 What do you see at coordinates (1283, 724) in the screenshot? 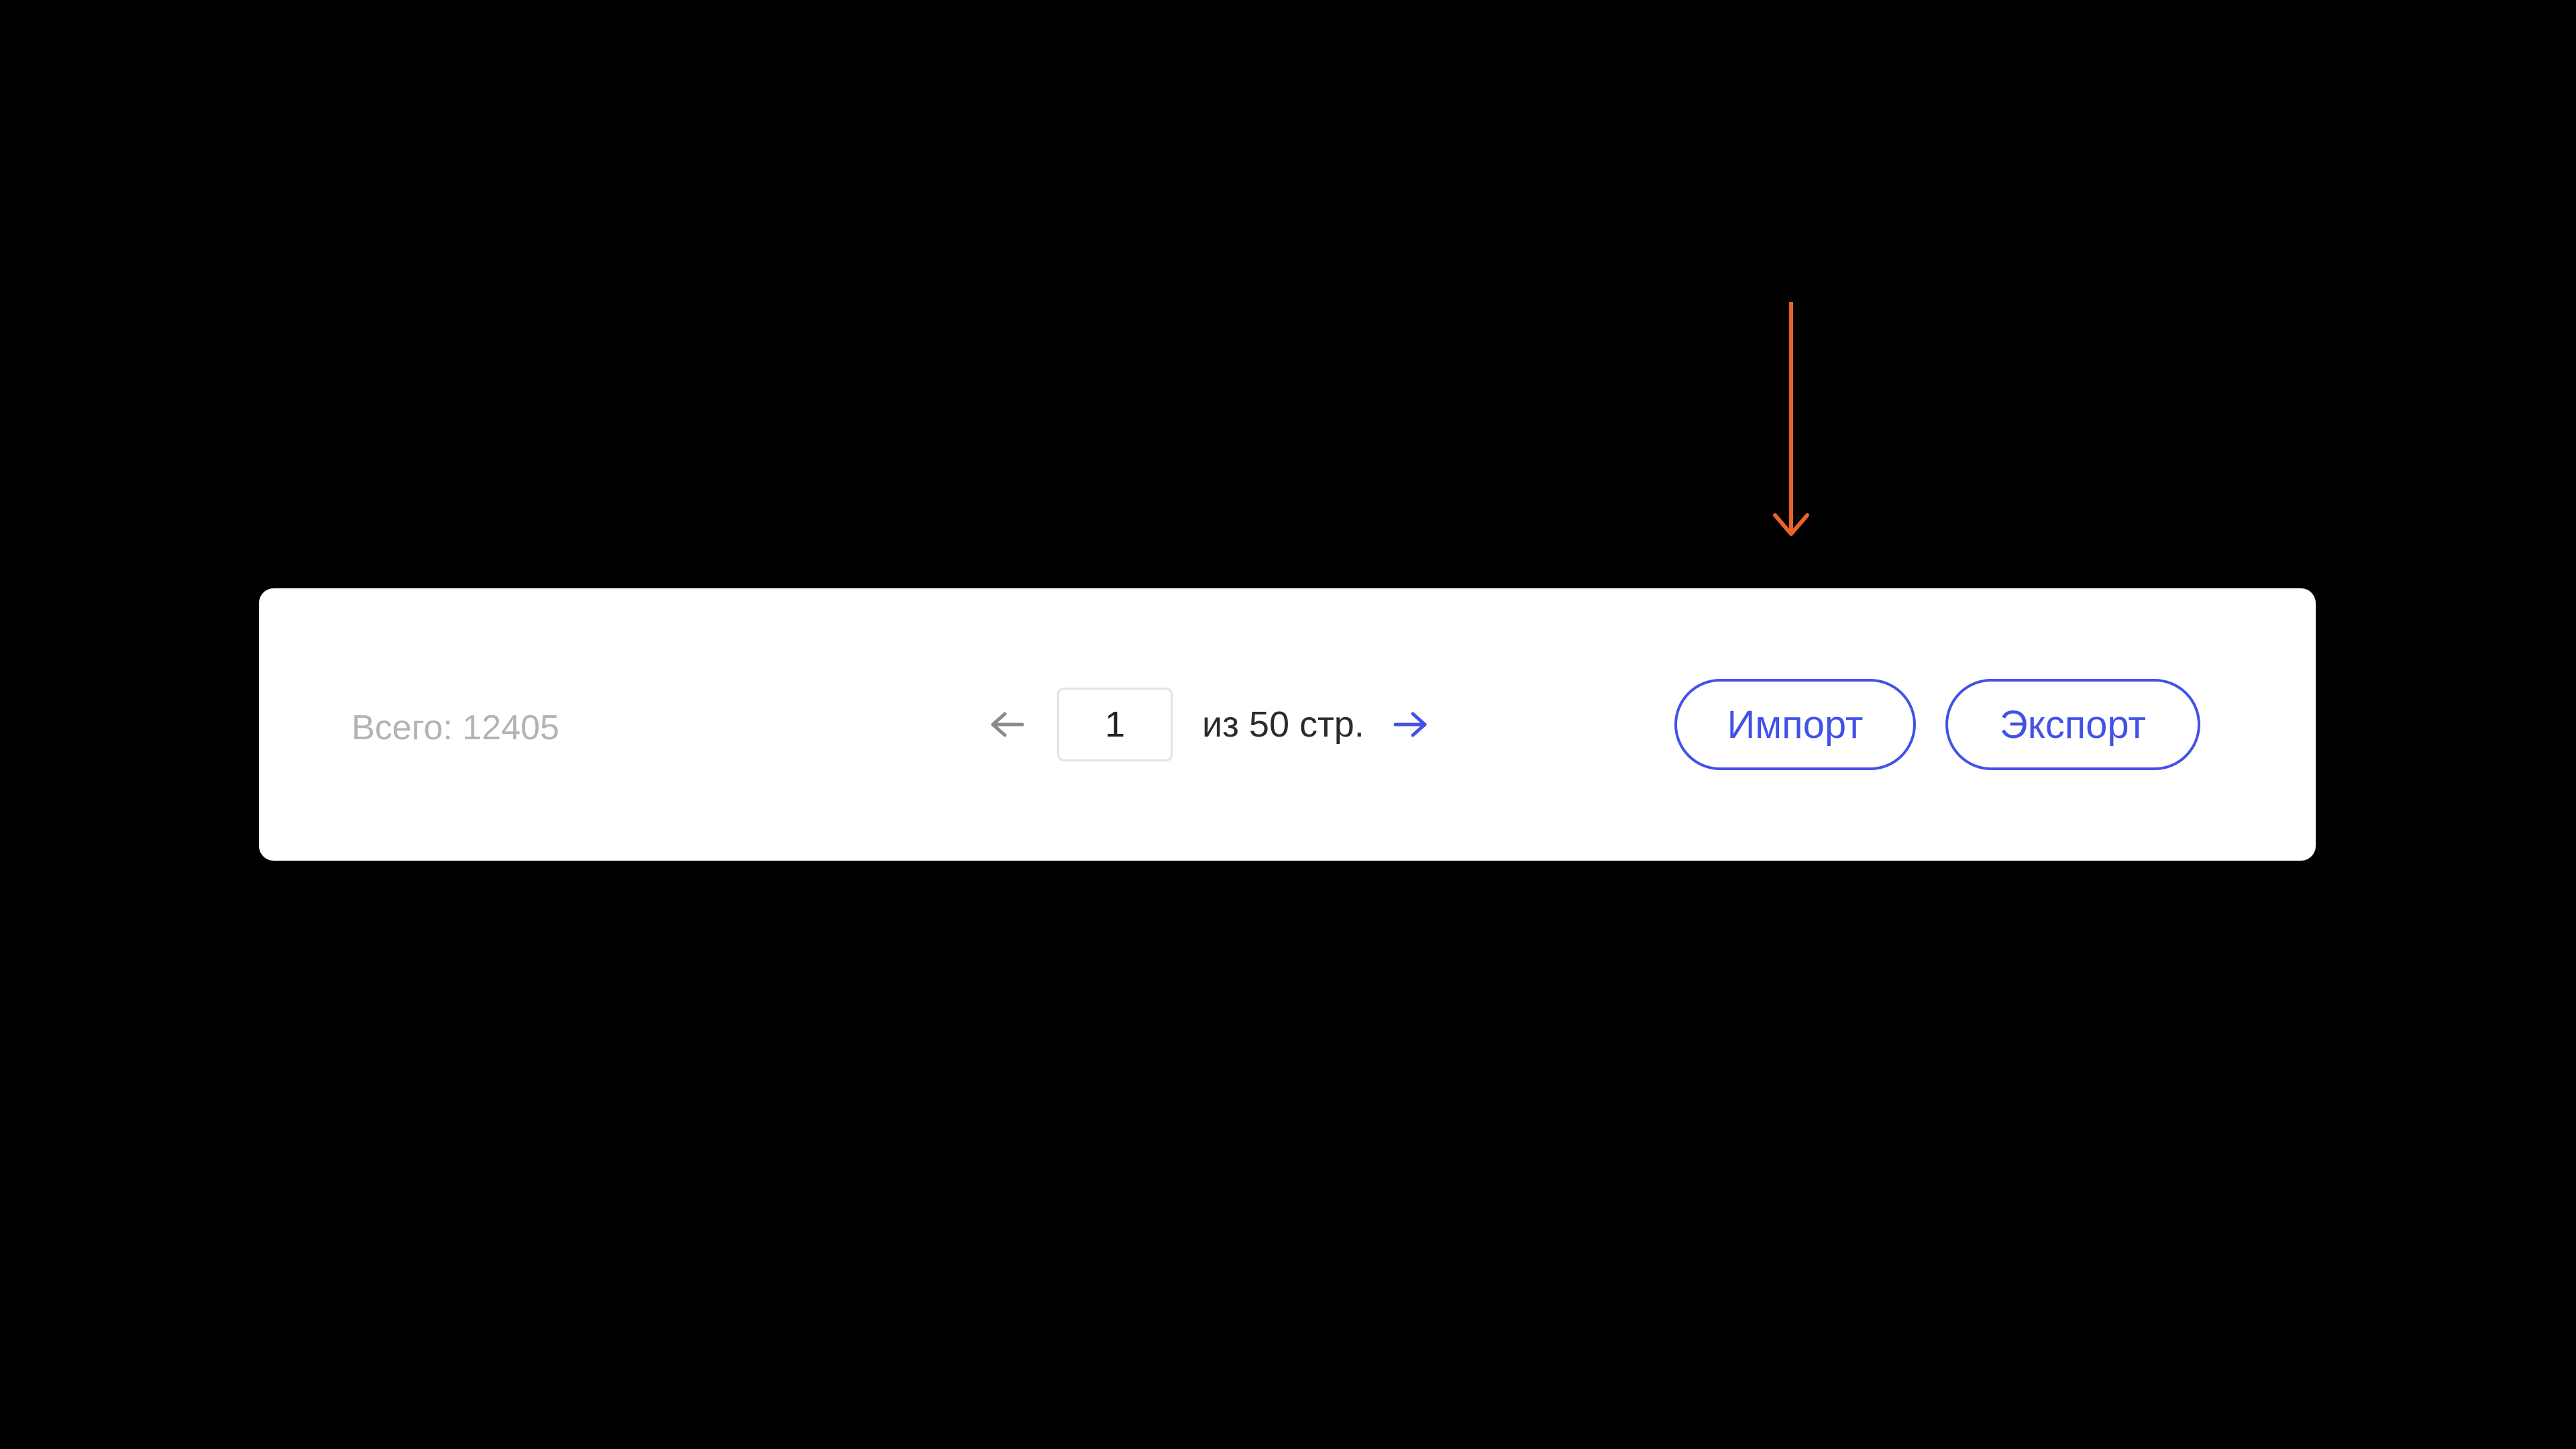
I see `page-count-label: из 50 стр.` at bounding box center [1283, 724].